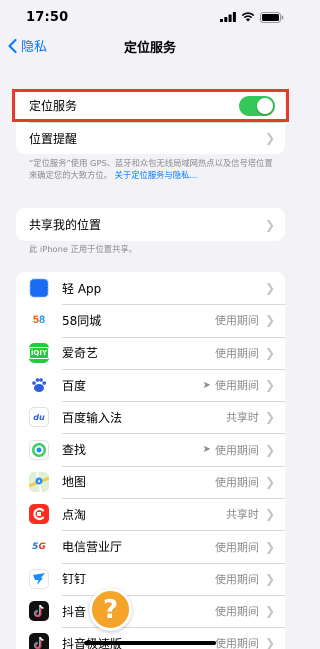 This screenshot has height=649, width=320. What do you see at coordinates (92, 547) in the screenshot?
I see `app-name: 电信营业厅` at bounding box center [92, 547].